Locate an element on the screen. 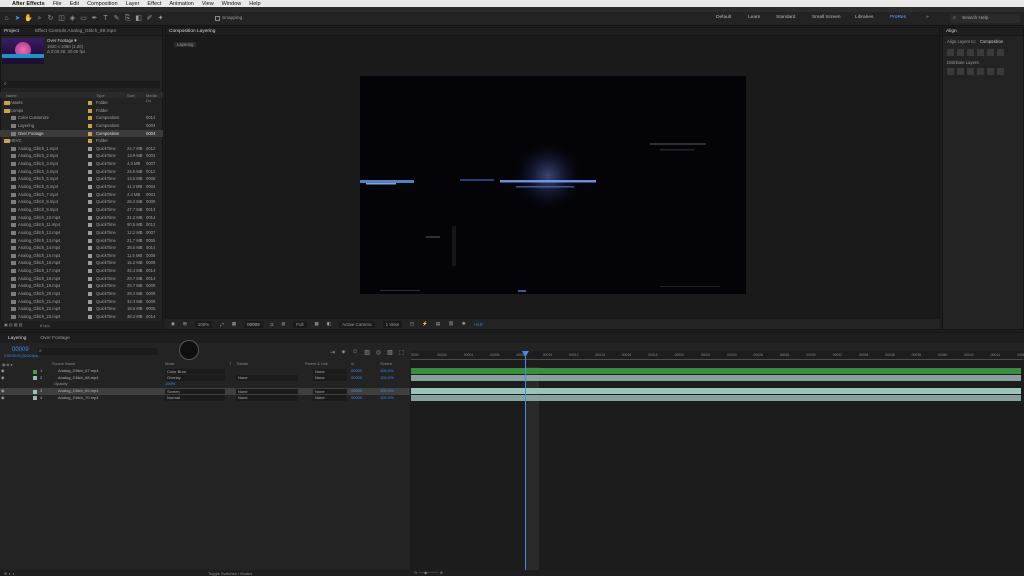 The width and height of the screenshot is (1024, 576). align-bottom-icon is located at coordinates (1000, 52).